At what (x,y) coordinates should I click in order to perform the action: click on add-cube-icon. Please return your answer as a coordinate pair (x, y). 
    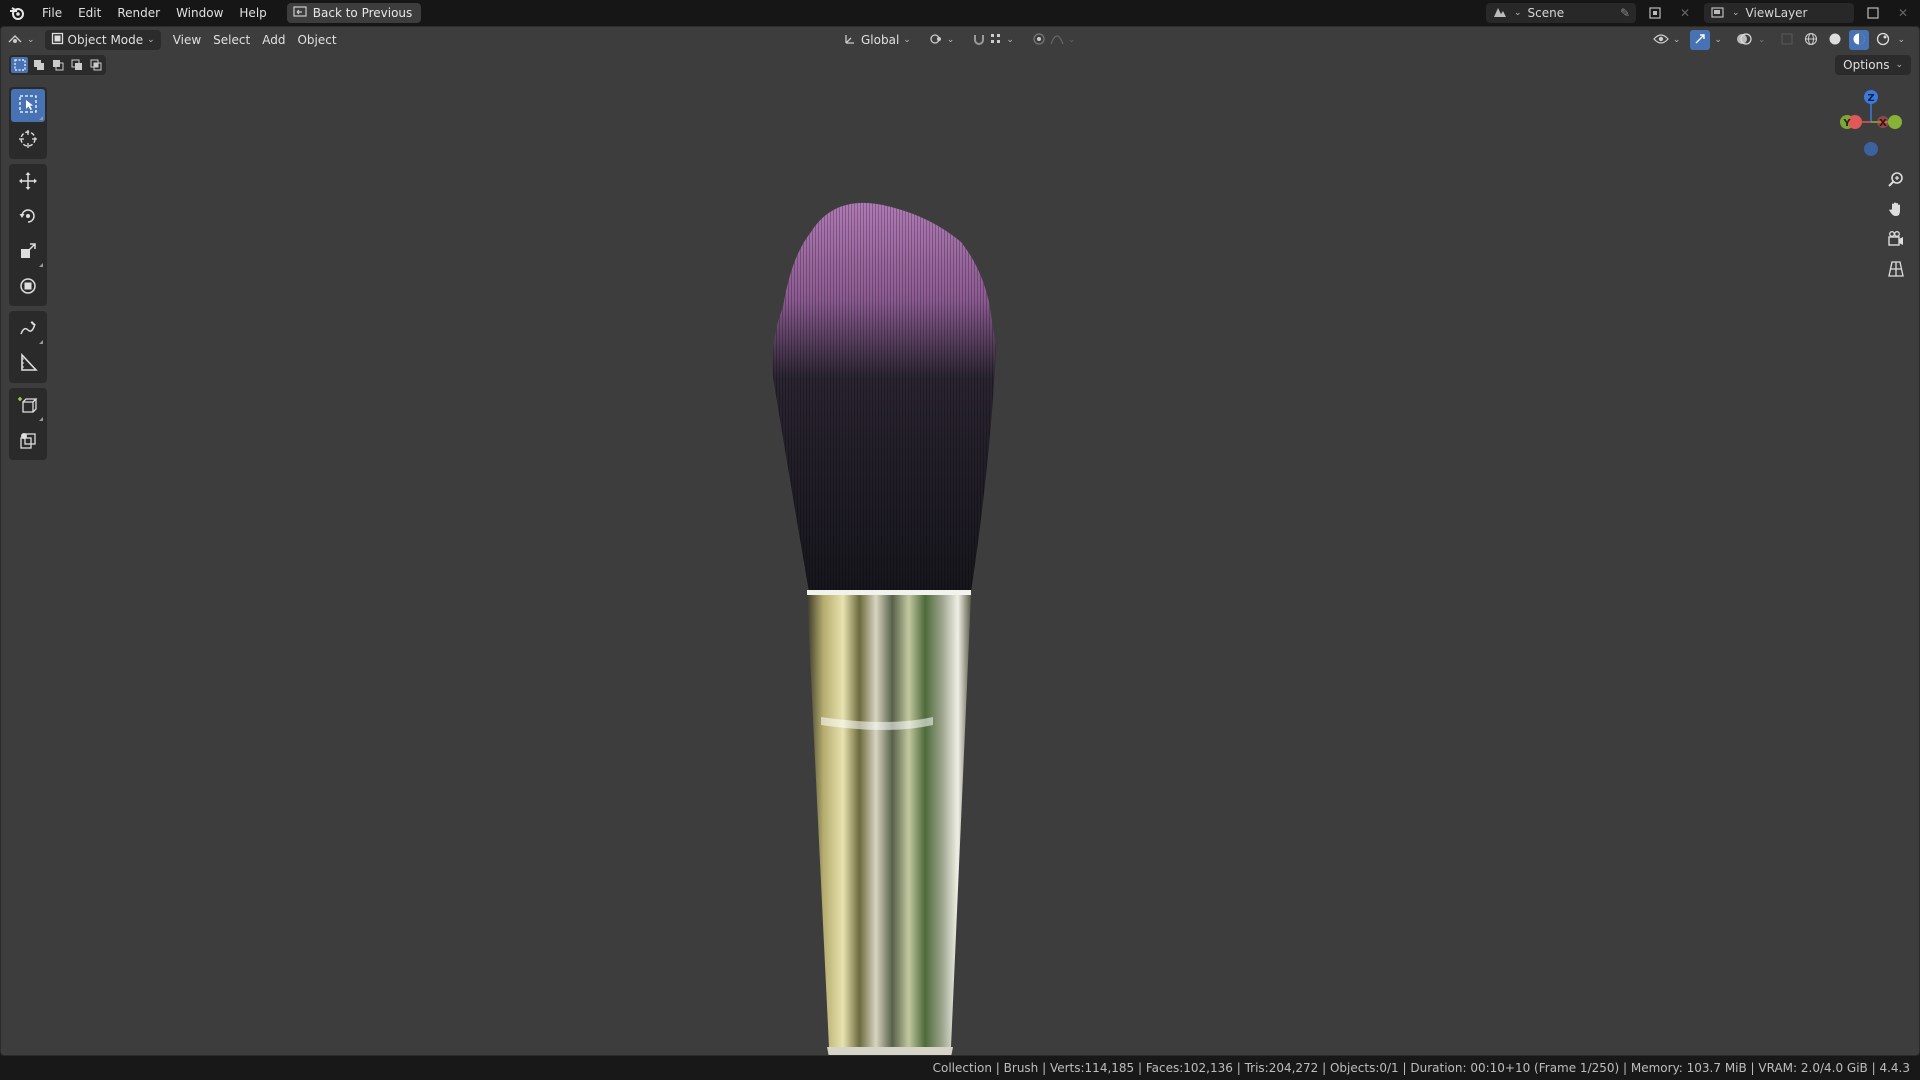
    Looking at the image, I should click on (28, 406).